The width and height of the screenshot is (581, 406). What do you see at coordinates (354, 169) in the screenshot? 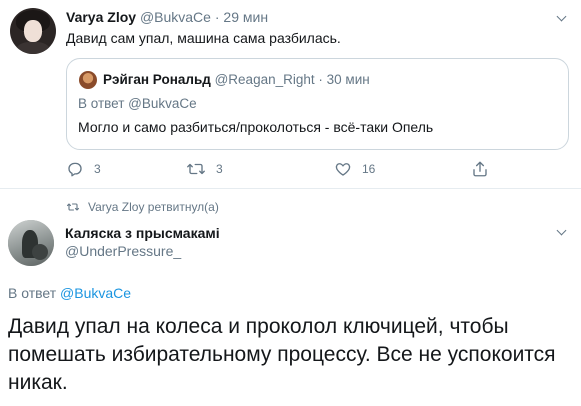
I see `like-button: 16` at bounding box center [354, 169].